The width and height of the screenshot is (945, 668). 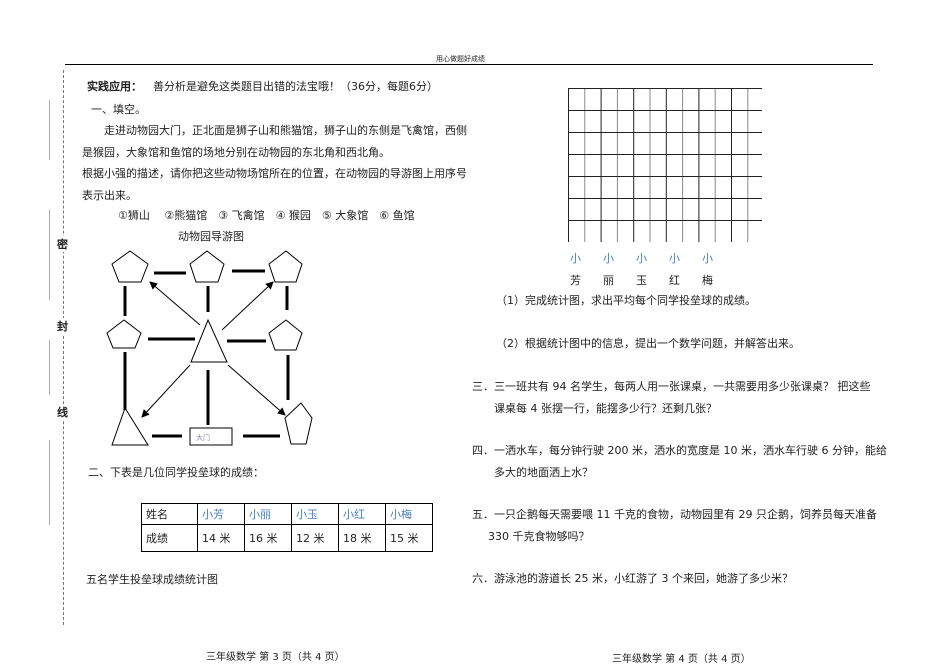 What do you see at coordinates (62, 326) in the screenshot?
I see `seal-char: 封` at bounding box center [62, 326].